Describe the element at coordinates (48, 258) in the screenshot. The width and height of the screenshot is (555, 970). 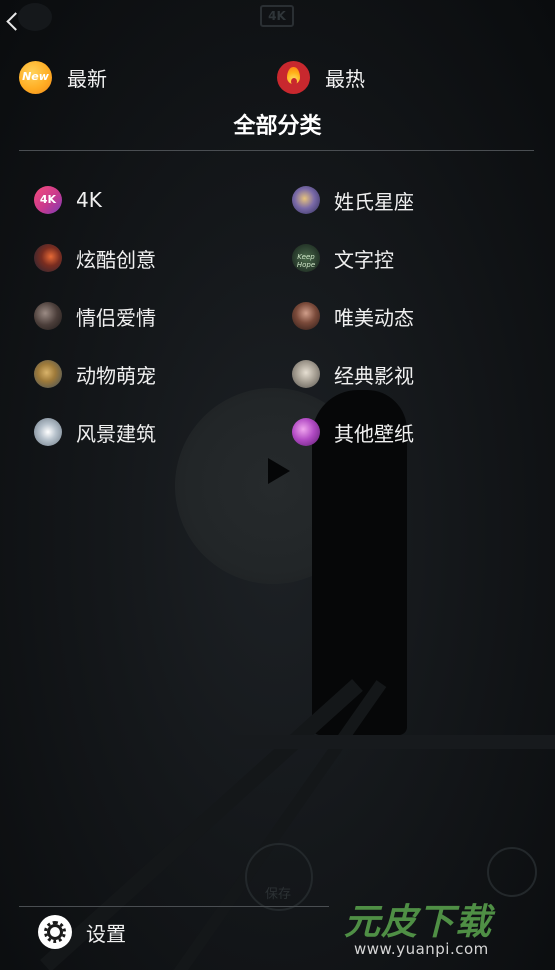
I see `cool-creative-thumb-icon` at that location.